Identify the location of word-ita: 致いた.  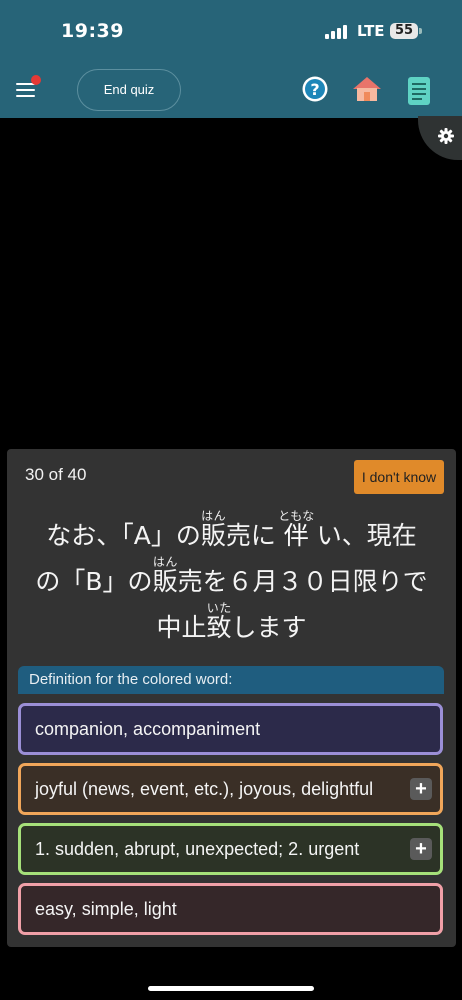
(219, 621).